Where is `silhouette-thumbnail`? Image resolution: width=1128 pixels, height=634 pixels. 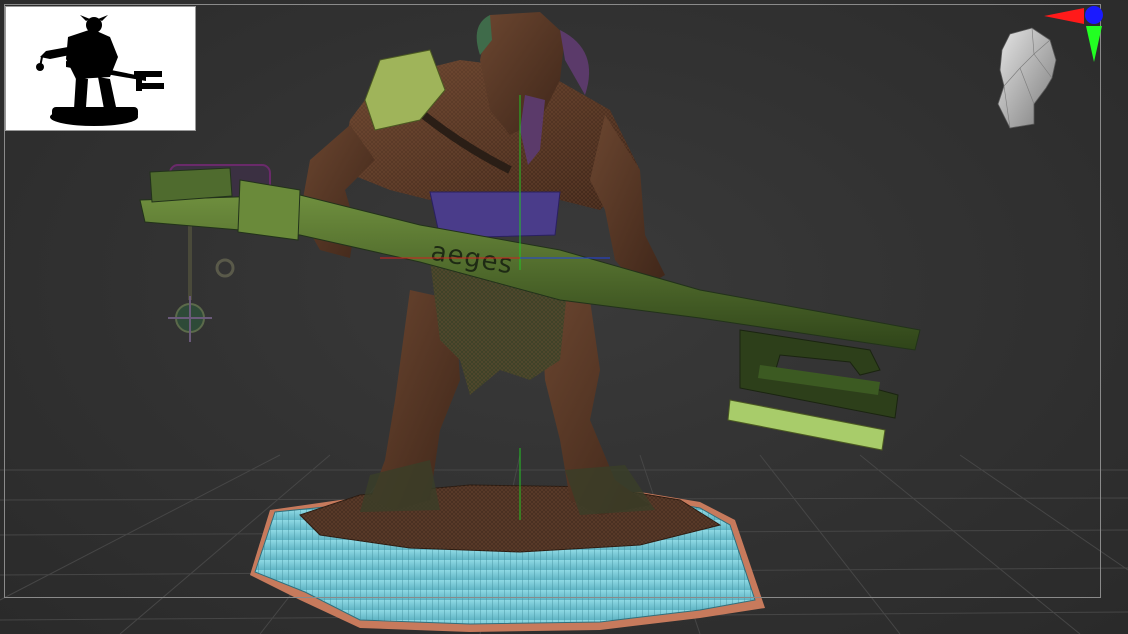 silhouette-thumbnail is located at coordinates (100, 70).